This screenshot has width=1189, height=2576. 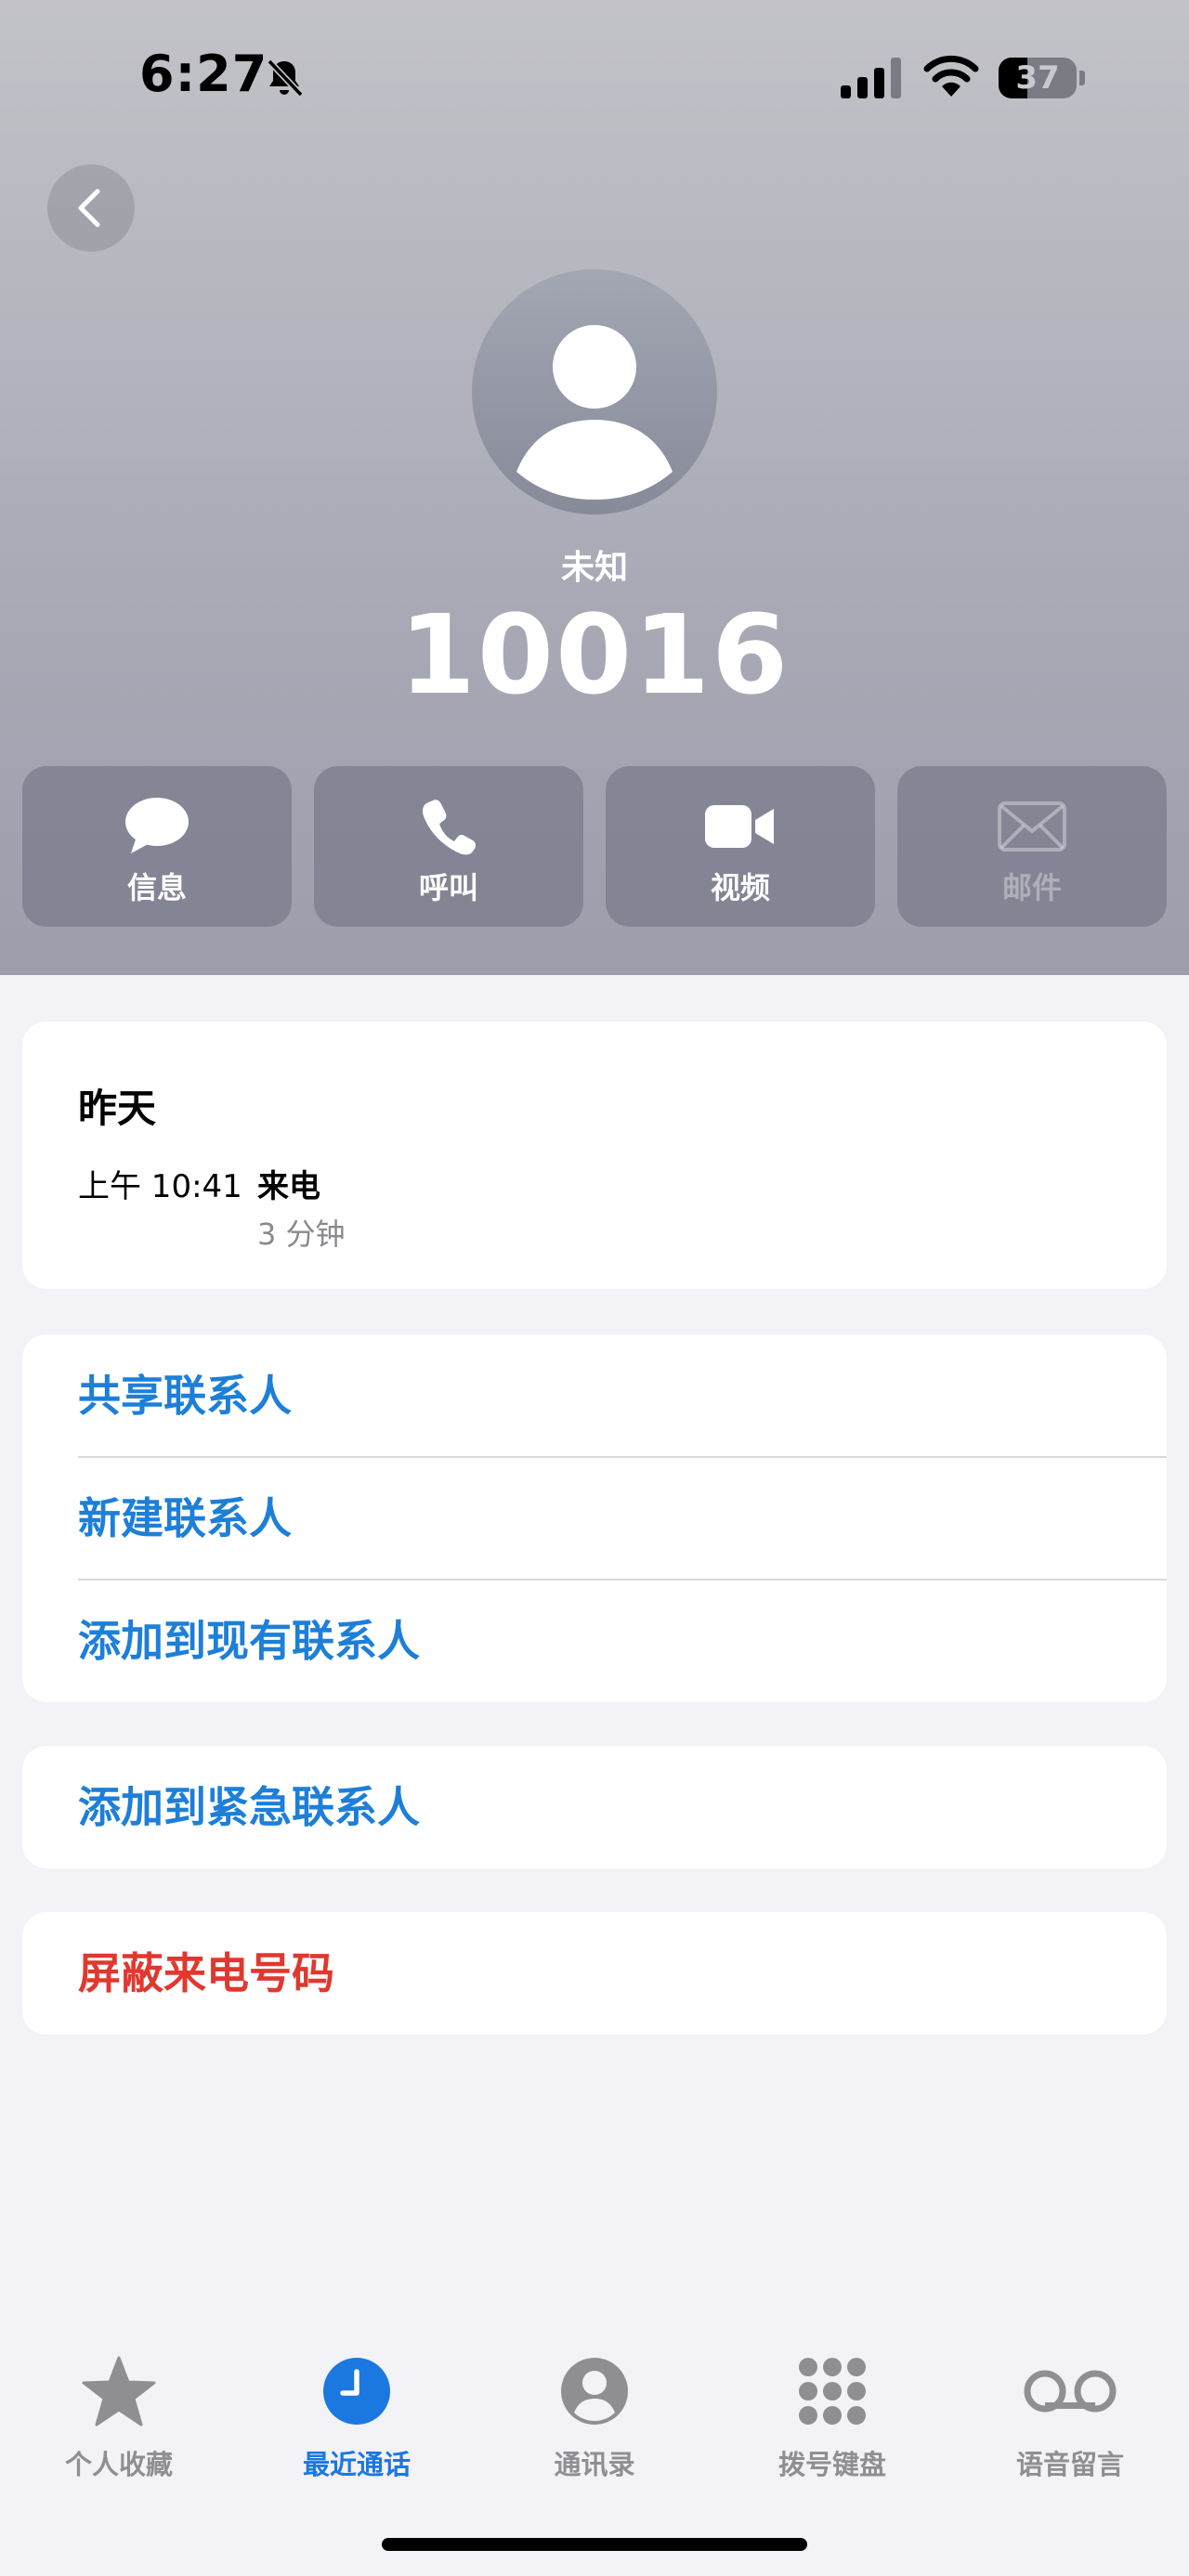 What do you see at coordinates (450, 828) in the screenshot?
I see `phone-icon` at bounding box center [450, 828].